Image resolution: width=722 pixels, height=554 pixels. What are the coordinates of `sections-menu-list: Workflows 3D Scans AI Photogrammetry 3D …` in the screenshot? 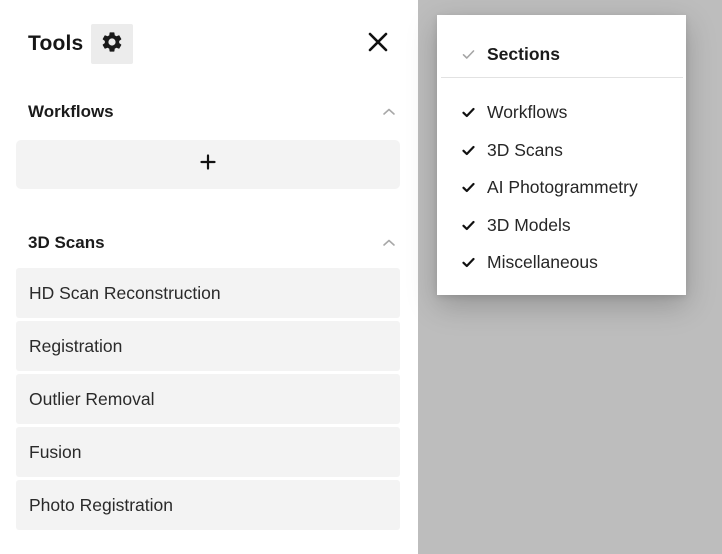 It's located at (561, 188).